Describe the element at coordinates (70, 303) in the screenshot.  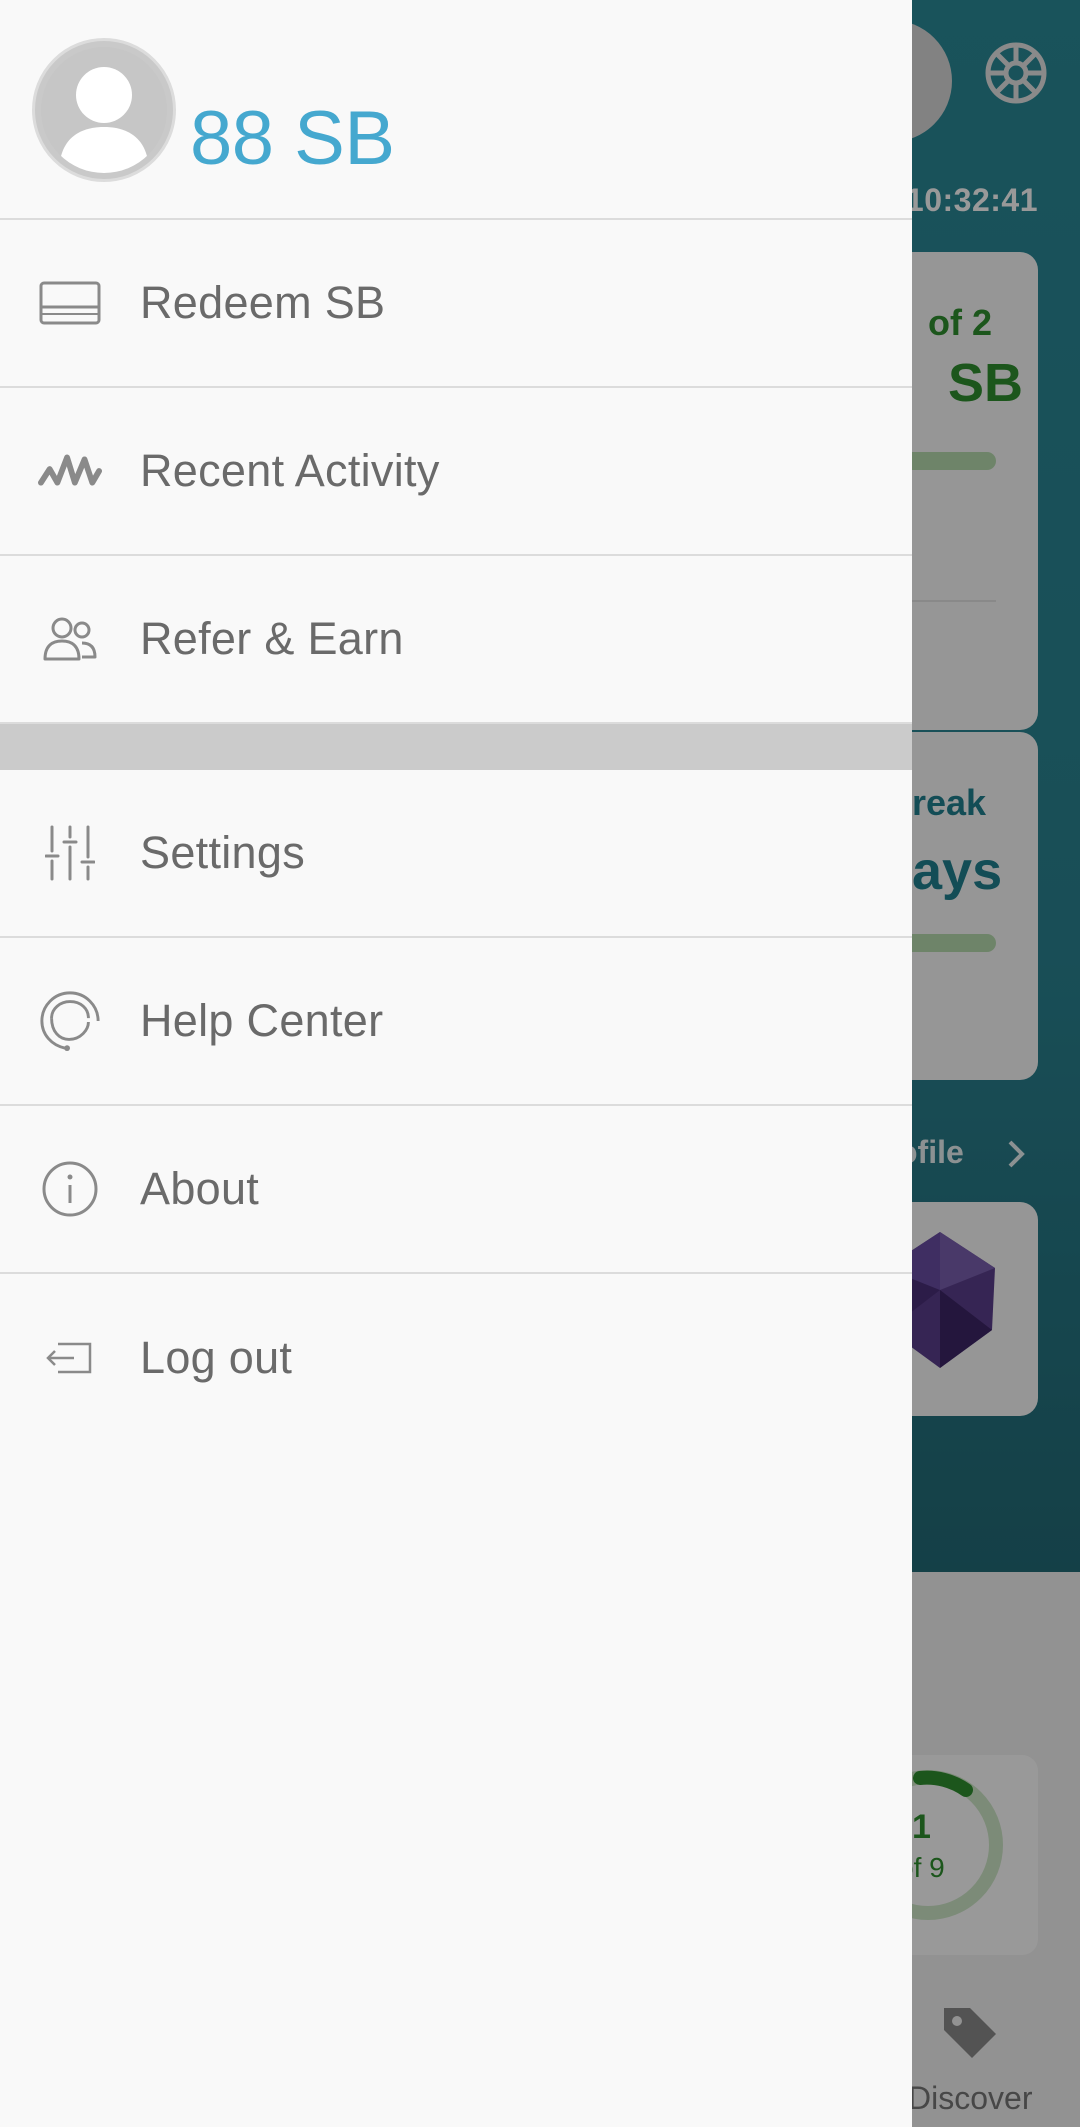
I see `card-icon` at that location.